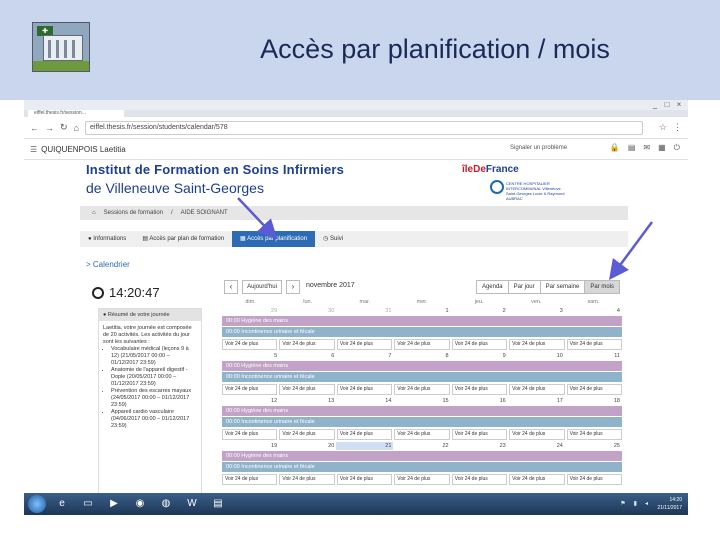  I want to click on day-cell: 10, so click(536, 356).